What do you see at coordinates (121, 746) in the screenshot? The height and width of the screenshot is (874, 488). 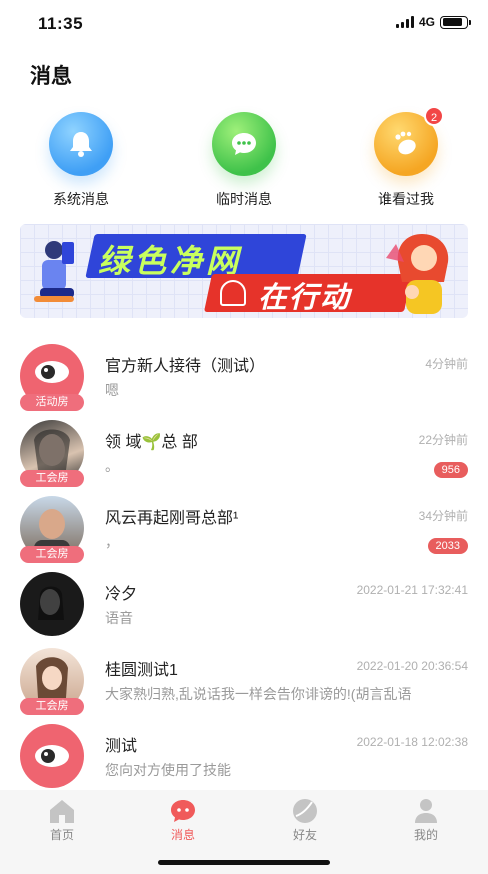 I see `conversation-name: 测试` at bounding box center [121, 746].